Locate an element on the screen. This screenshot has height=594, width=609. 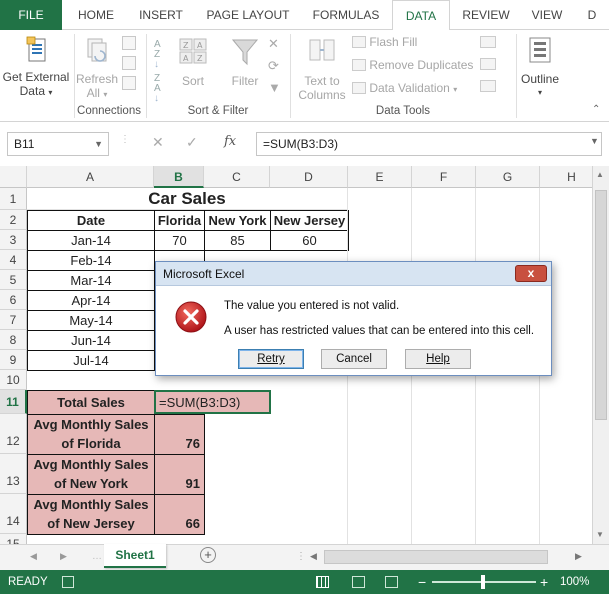
relationships-icon is located at coordinates (488, 86).